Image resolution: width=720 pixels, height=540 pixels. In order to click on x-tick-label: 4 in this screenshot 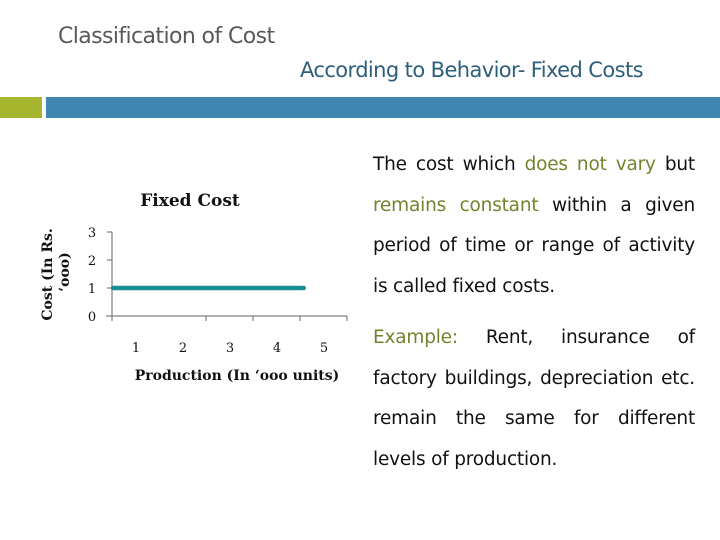, I will do `click(277, 348)`.